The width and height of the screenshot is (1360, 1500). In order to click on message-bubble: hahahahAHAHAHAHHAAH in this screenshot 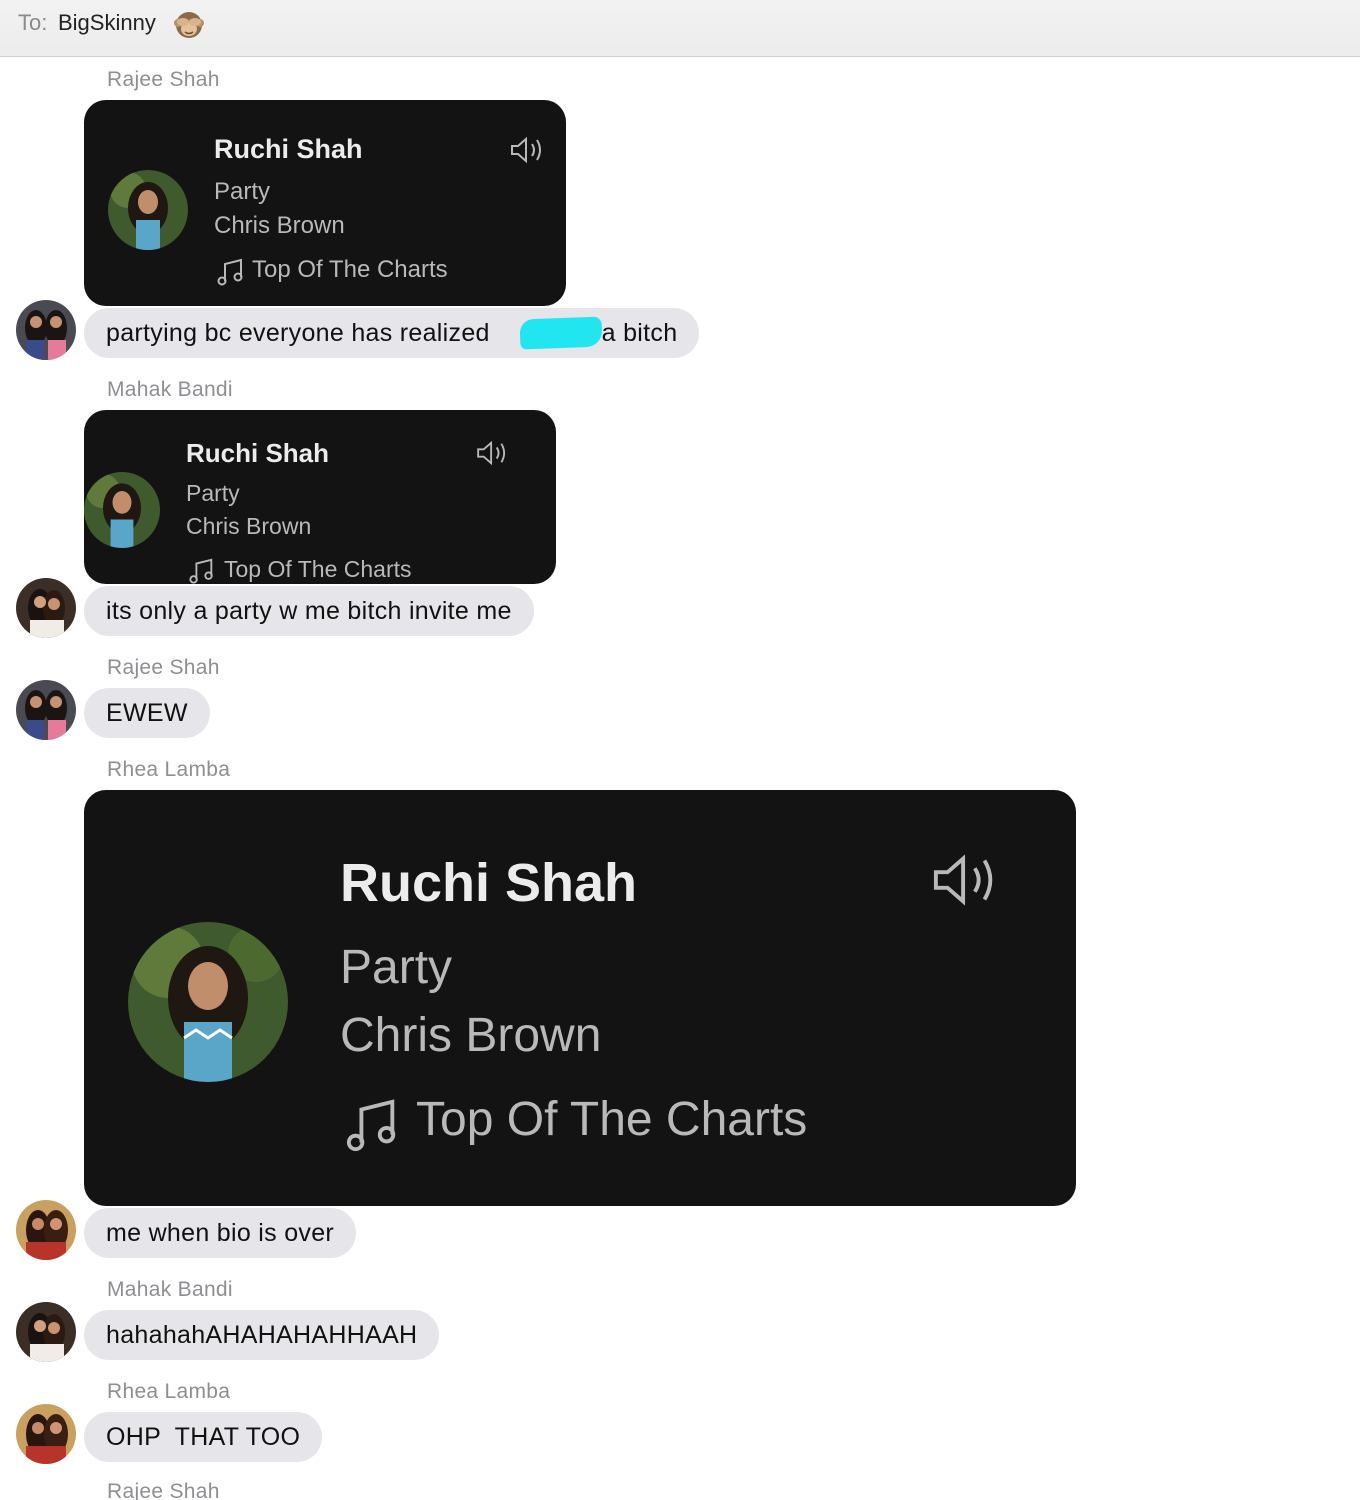, I will do `click(262, 1335)`.